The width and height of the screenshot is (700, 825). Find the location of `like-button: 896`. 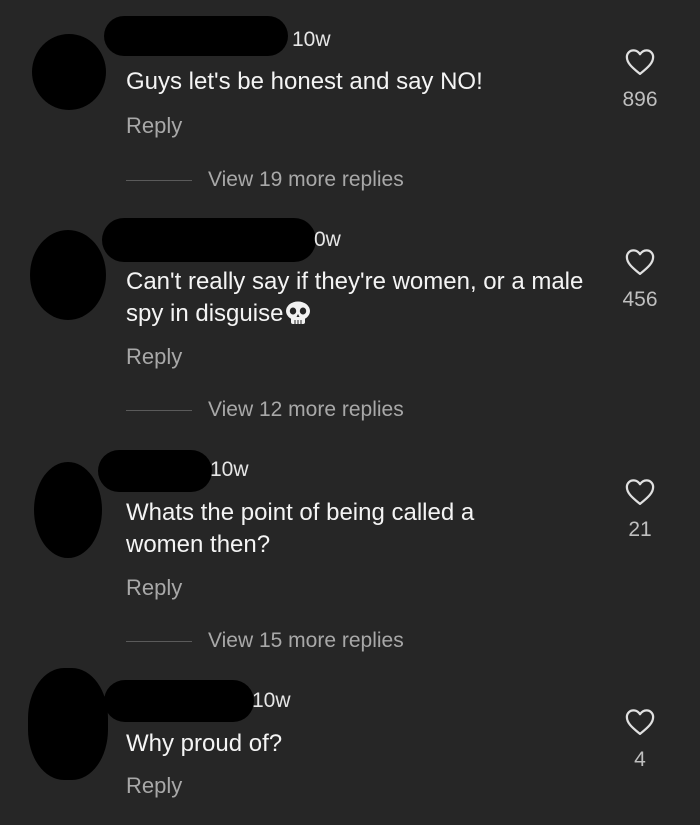

like-button: 896 is located at coordinates (640, 80).